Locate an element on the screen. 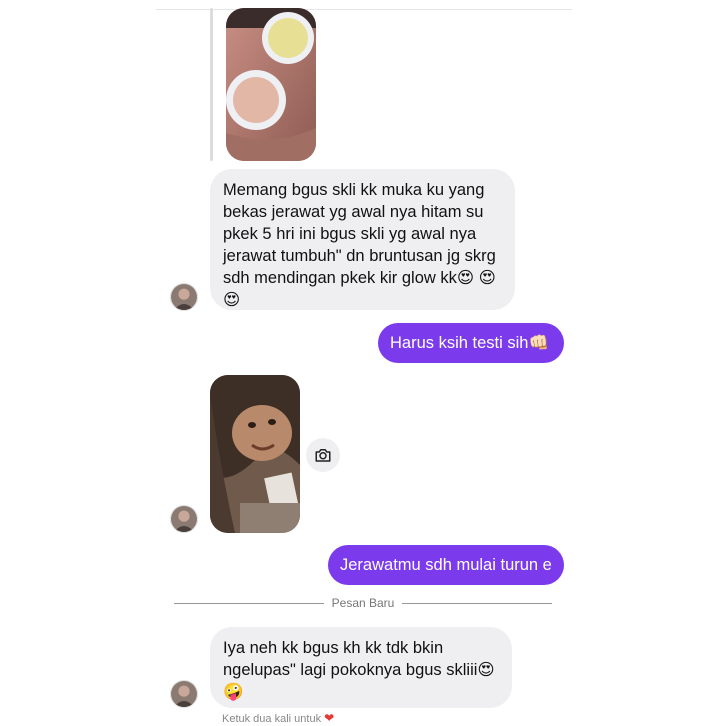  message-line: pkek 5 hri ini bgus skli yg awal nya is located at coordinates (350, 234).